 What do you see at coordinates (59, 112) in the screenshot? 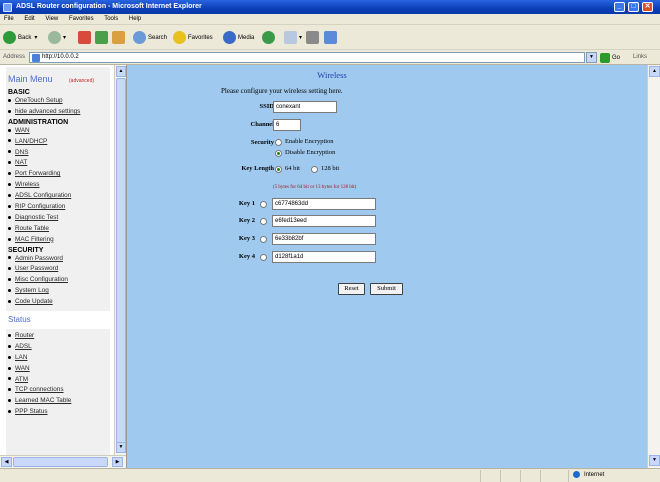
I see `menu-item-hide-advanced: hide advanced settings` at bounding box center [59, 112].